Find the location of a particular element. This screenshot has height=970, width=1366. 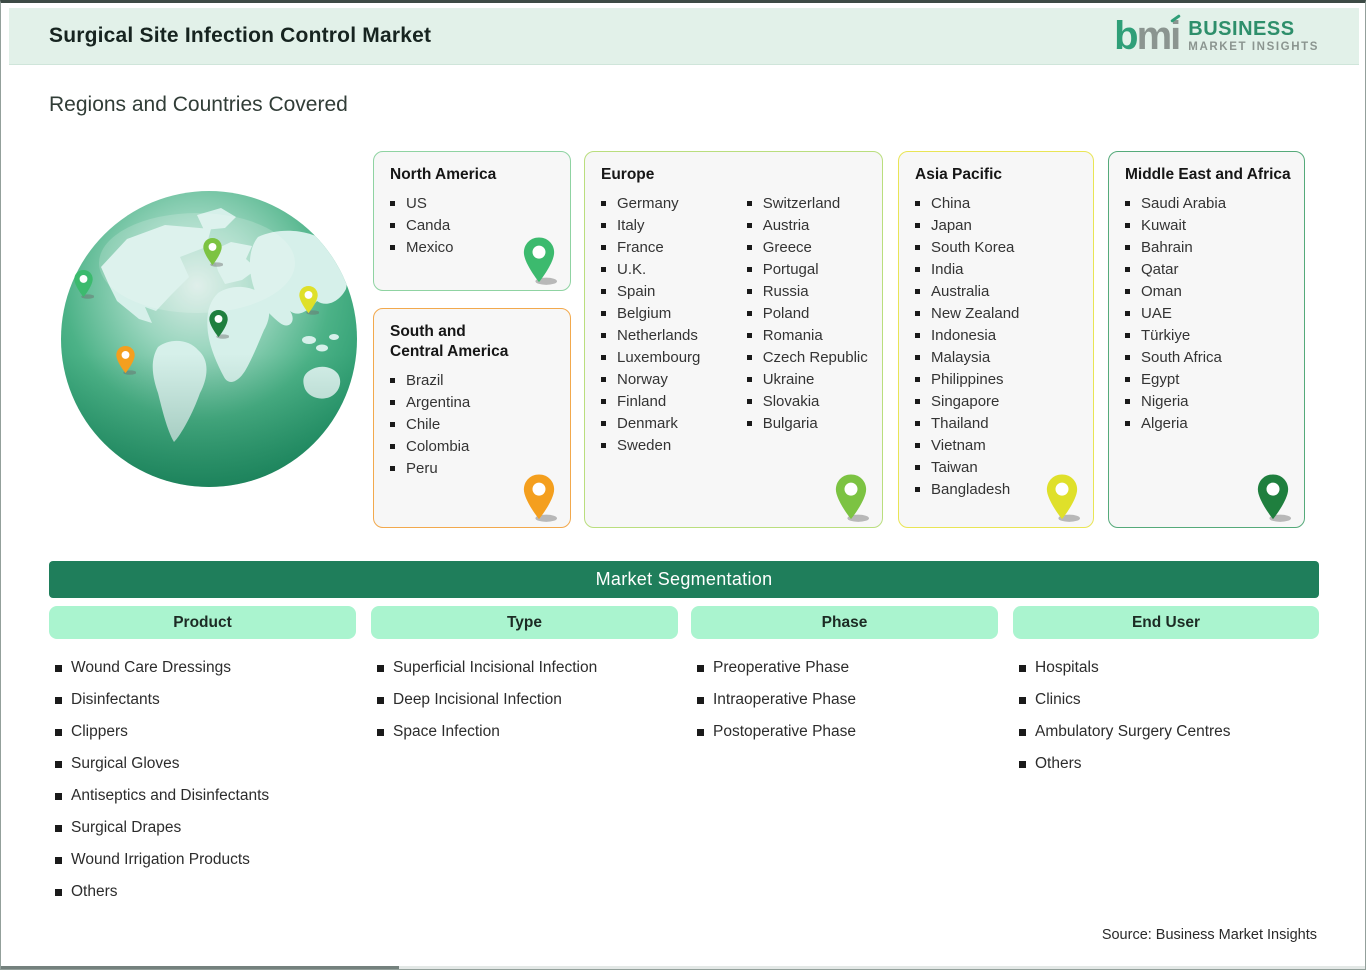

country-item: India is located at coordinates (999, 269).